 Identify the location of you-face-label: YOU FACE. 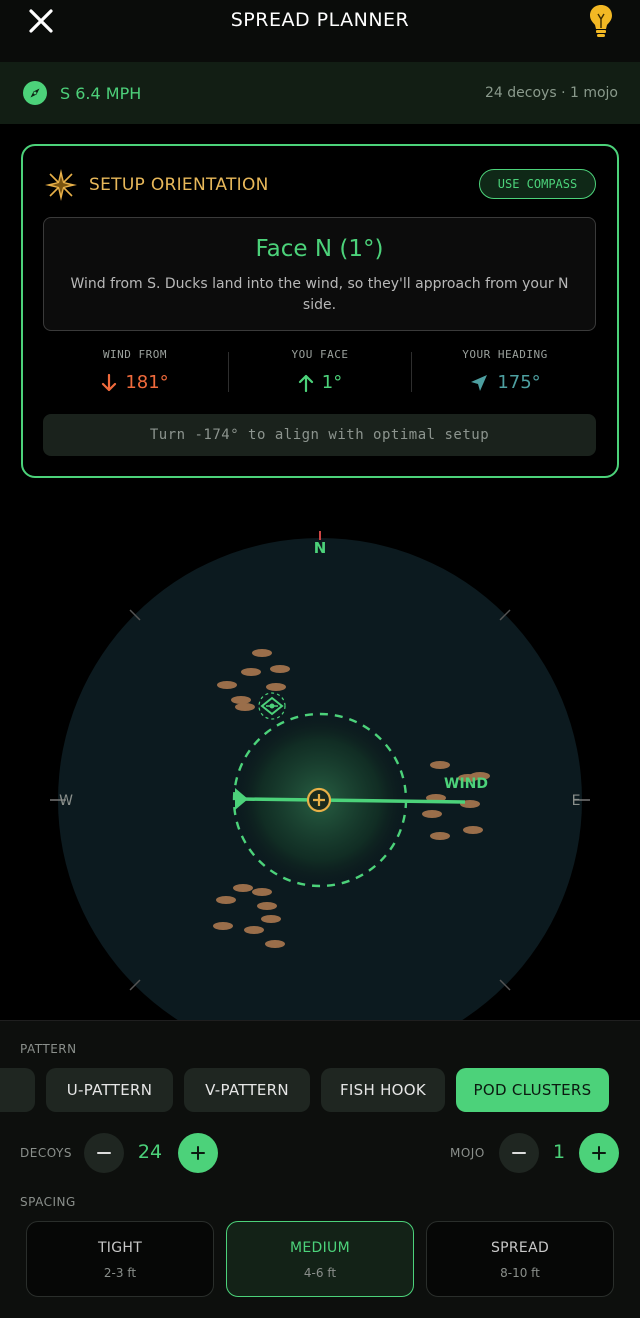
(320, 354).